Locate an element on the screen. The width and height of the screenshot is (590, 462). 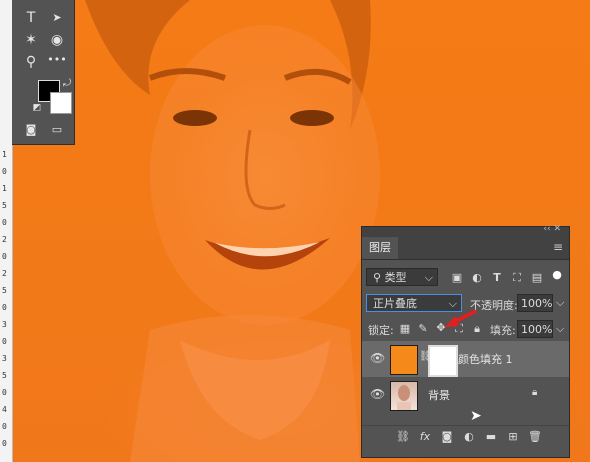
panel-header: ‹‹ ✕ is located at coordinates (465, 230).